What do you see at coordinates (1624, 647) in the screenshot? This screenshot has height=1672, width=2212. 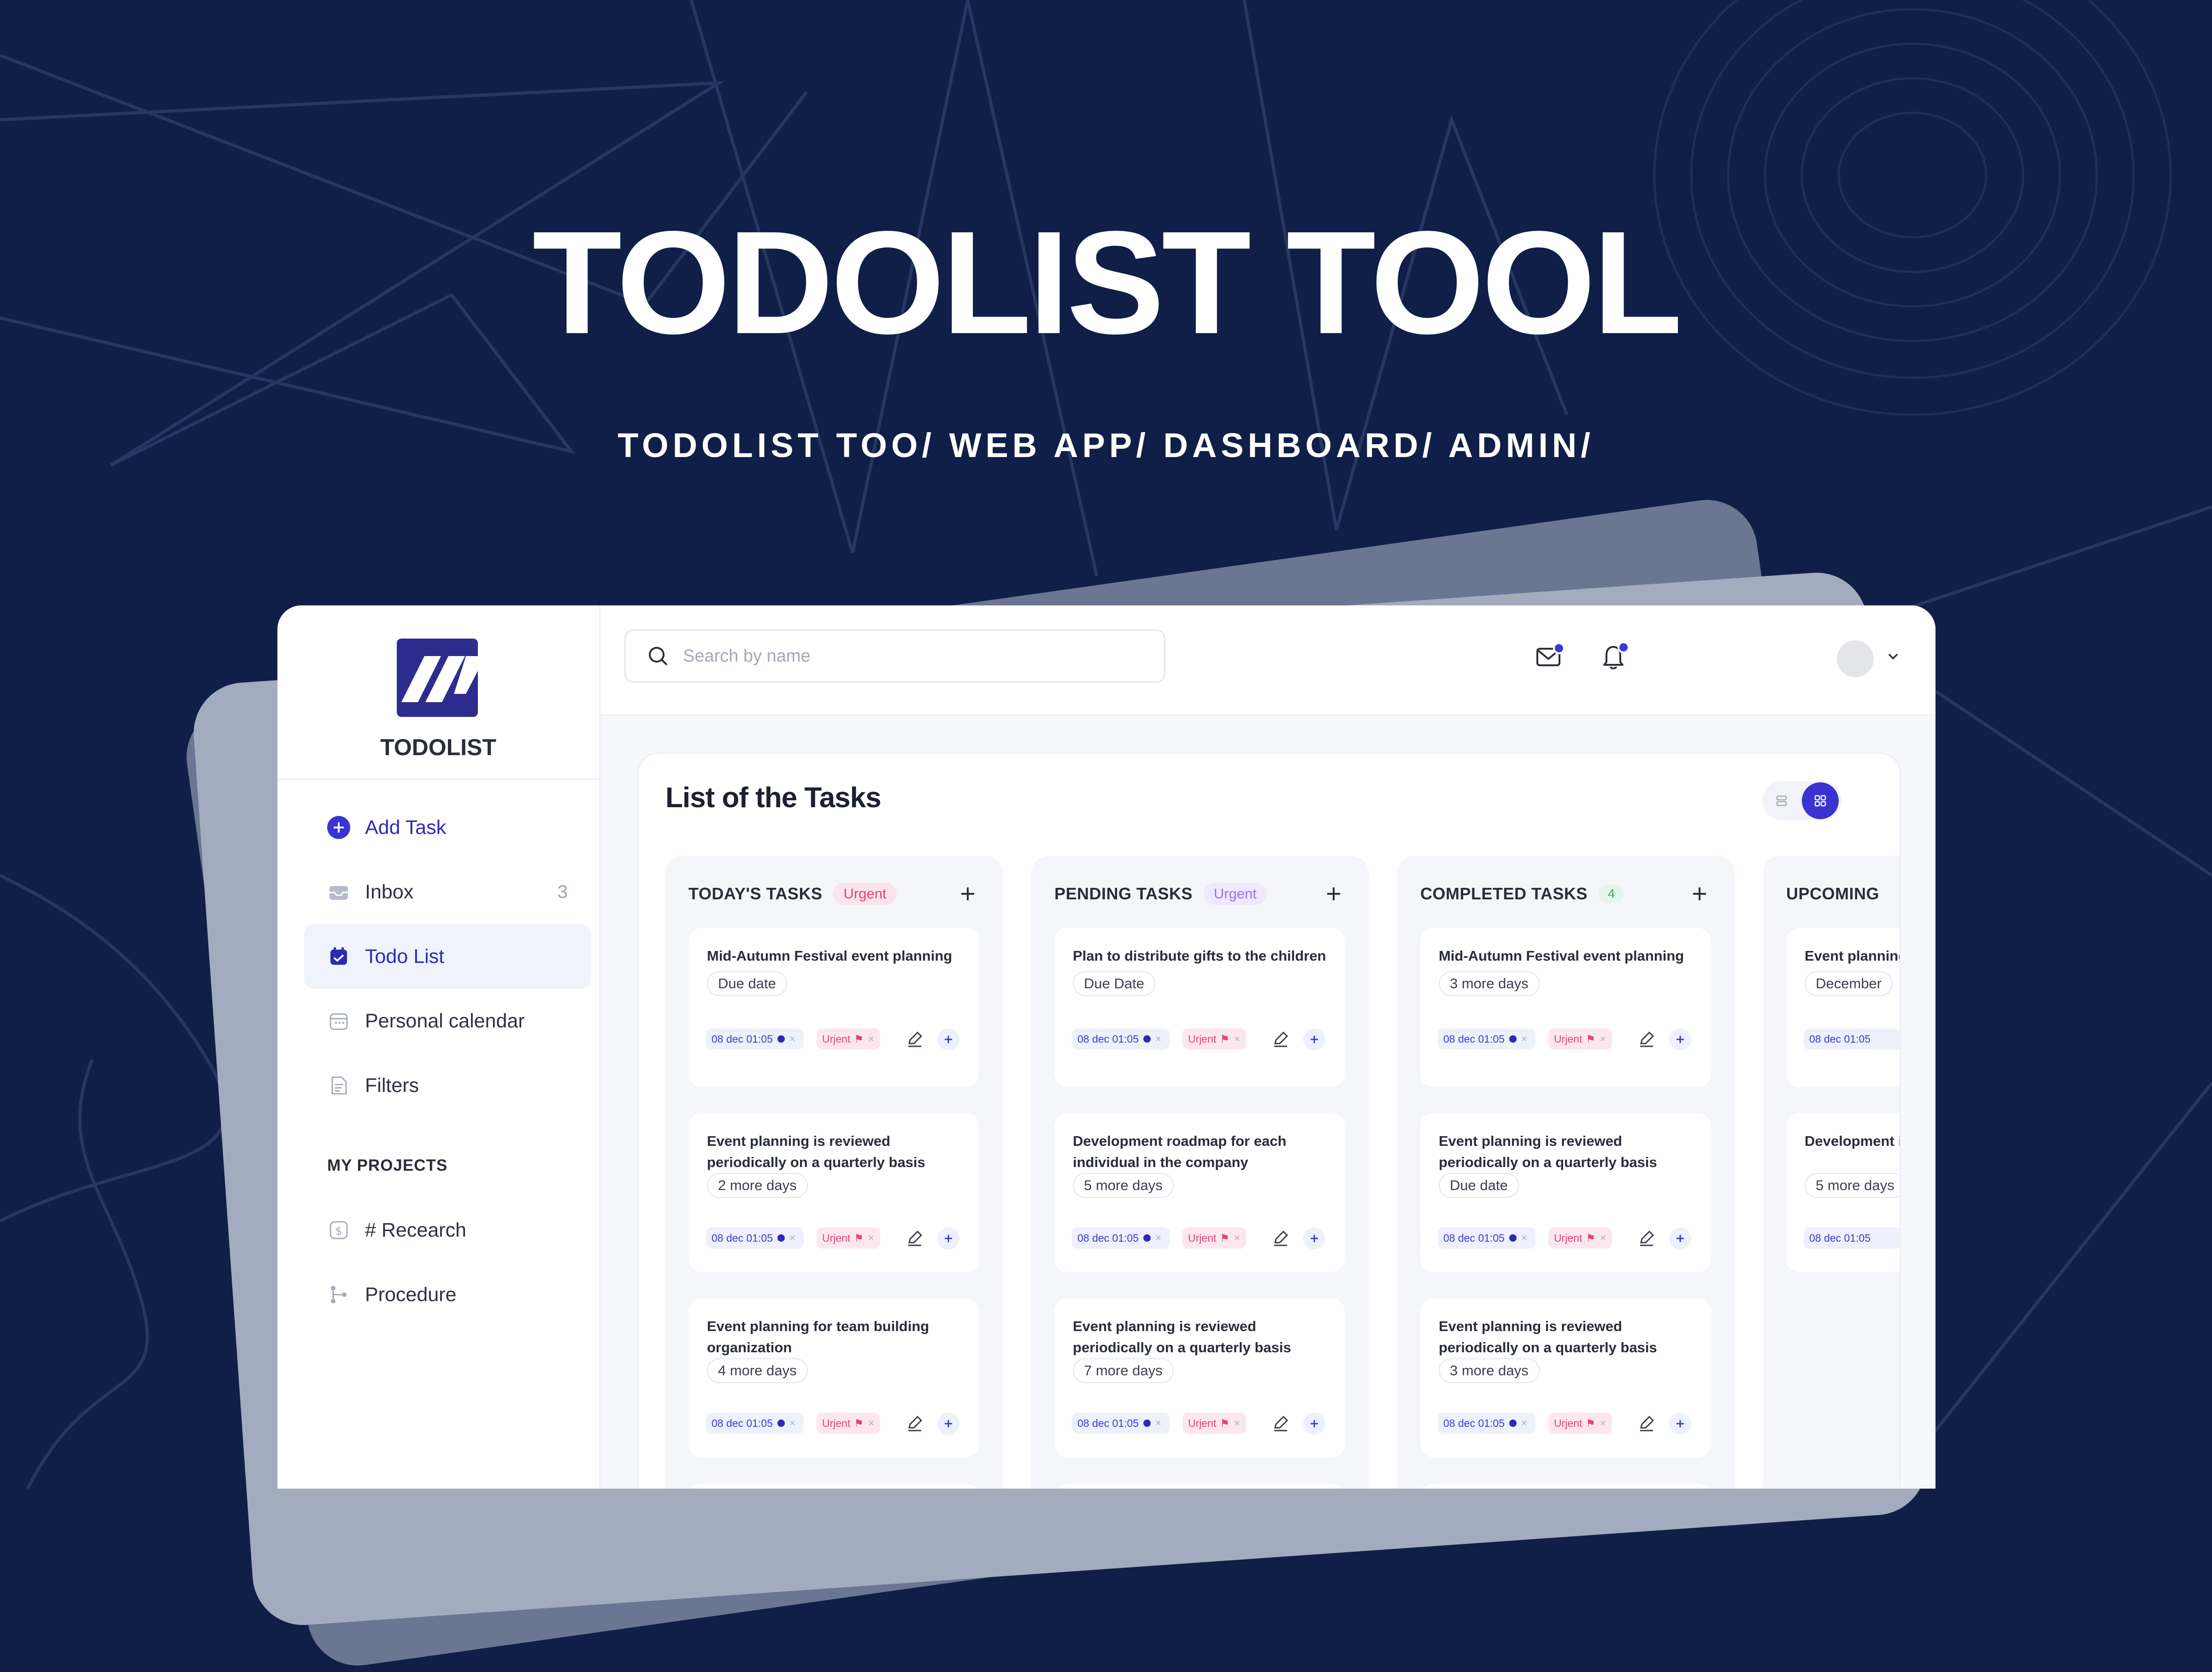 I see `bell-notification-dot` at bounding box center [1624, 647].